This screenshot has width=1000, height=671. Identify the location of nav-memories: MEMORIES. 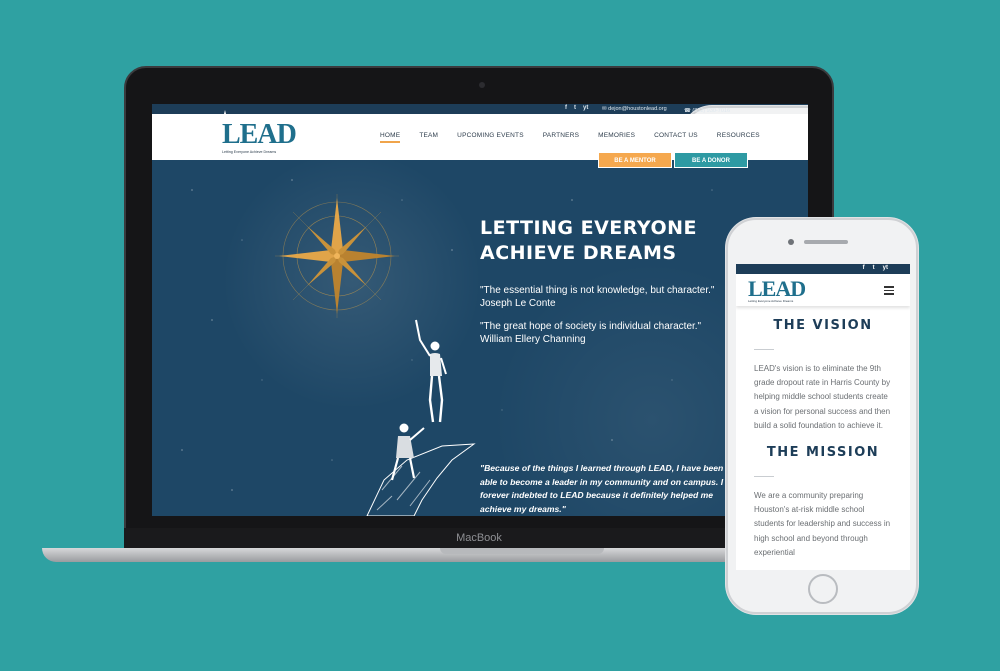
(616, 135).